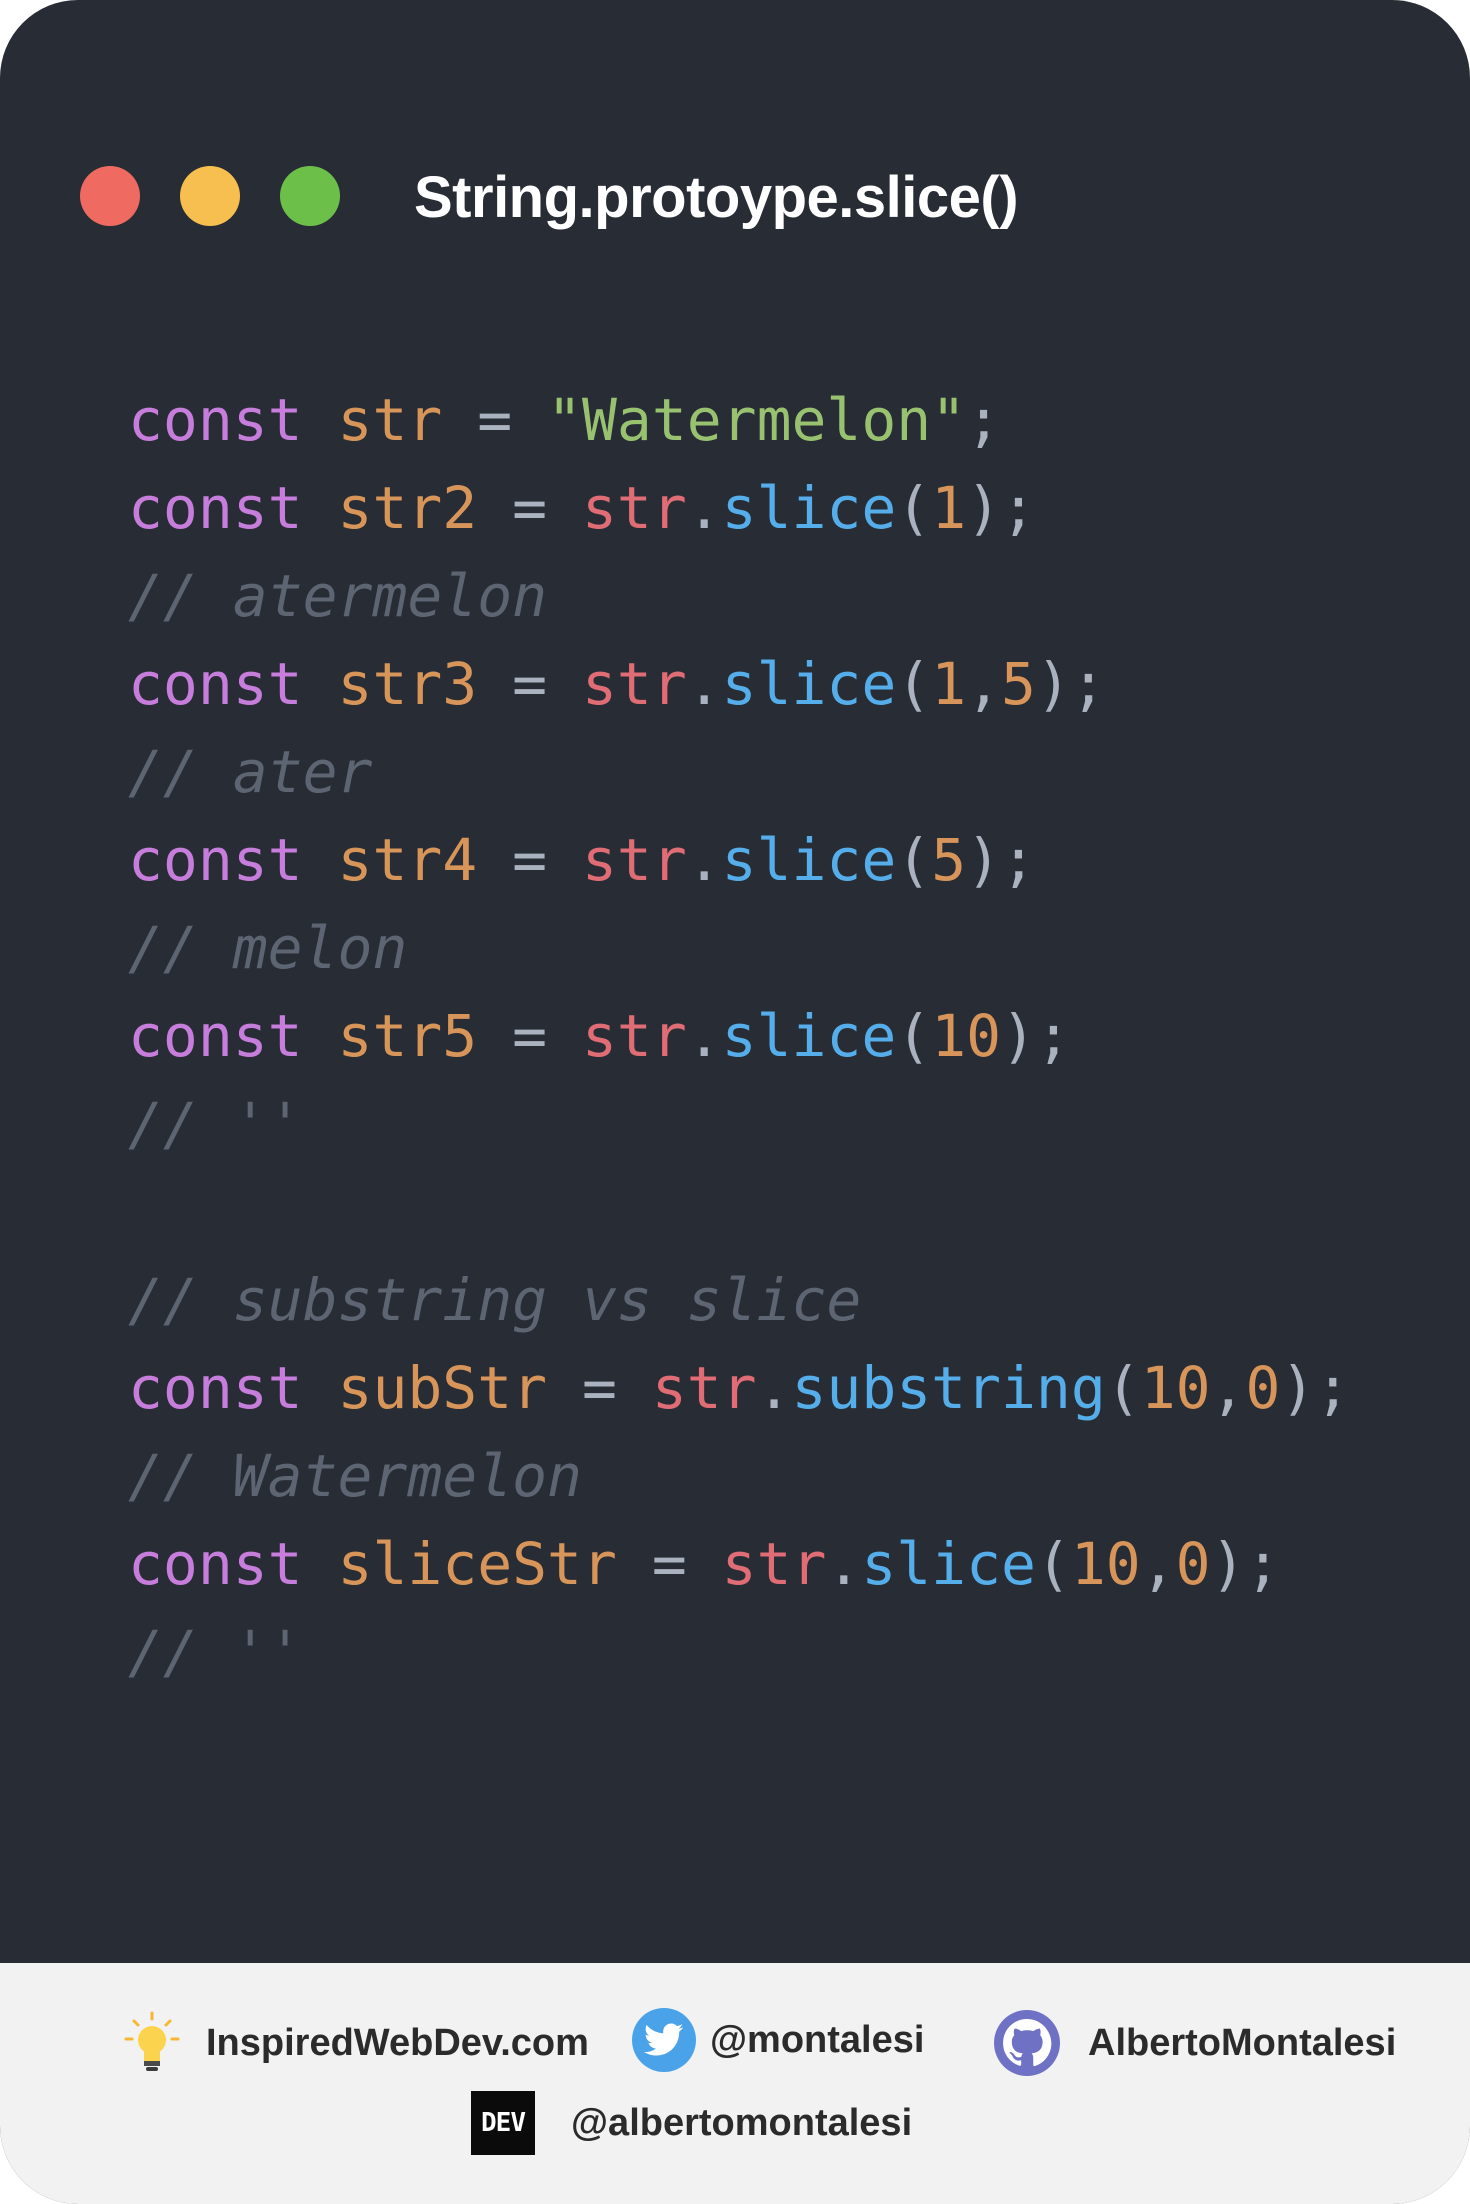 The height and width of the screenshot is (2204, 1470). What do you see at coordinates (495, 1300) in the screenshot?
I see `code-comment: // substring vs slice` at bounding box center [495, 1300].